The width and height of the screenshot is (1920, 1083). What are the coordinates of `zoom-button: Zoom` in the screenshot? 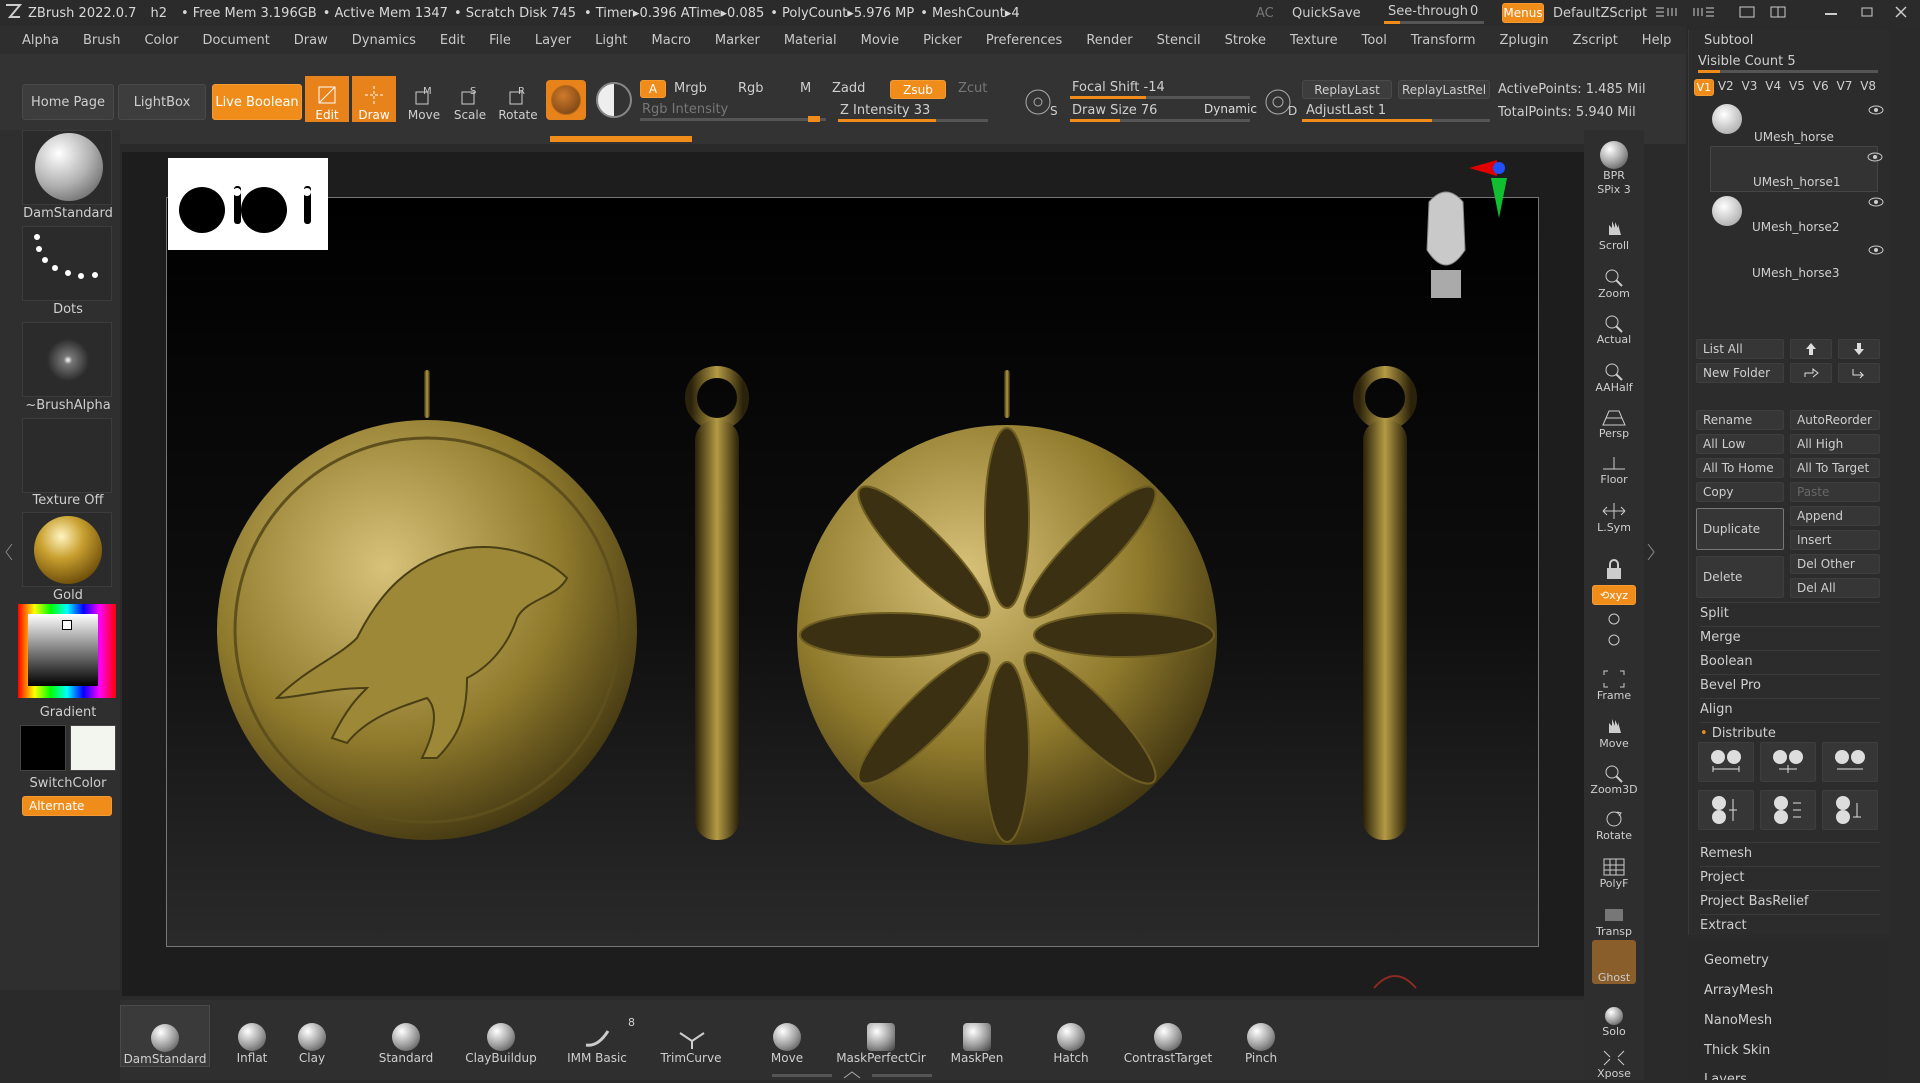 It's located at (1614, 277).